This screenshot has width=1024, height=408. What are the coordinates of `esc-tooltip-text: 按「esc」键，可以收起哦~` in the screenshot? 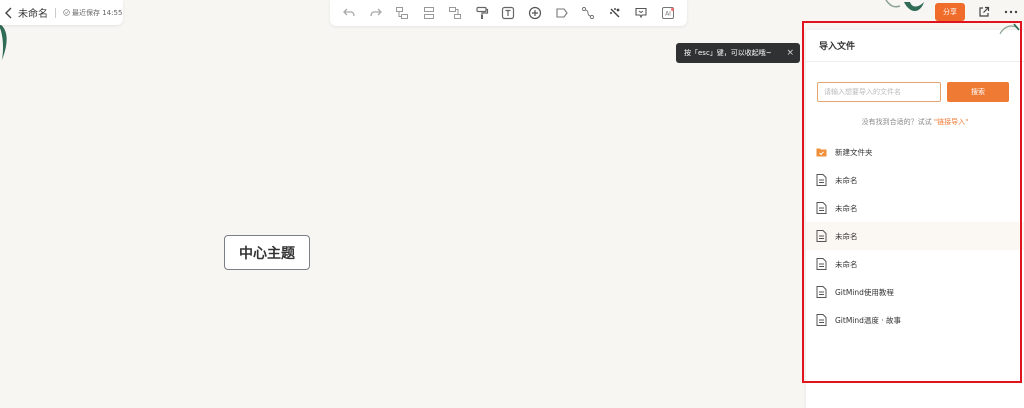 It's located at (728, 53).